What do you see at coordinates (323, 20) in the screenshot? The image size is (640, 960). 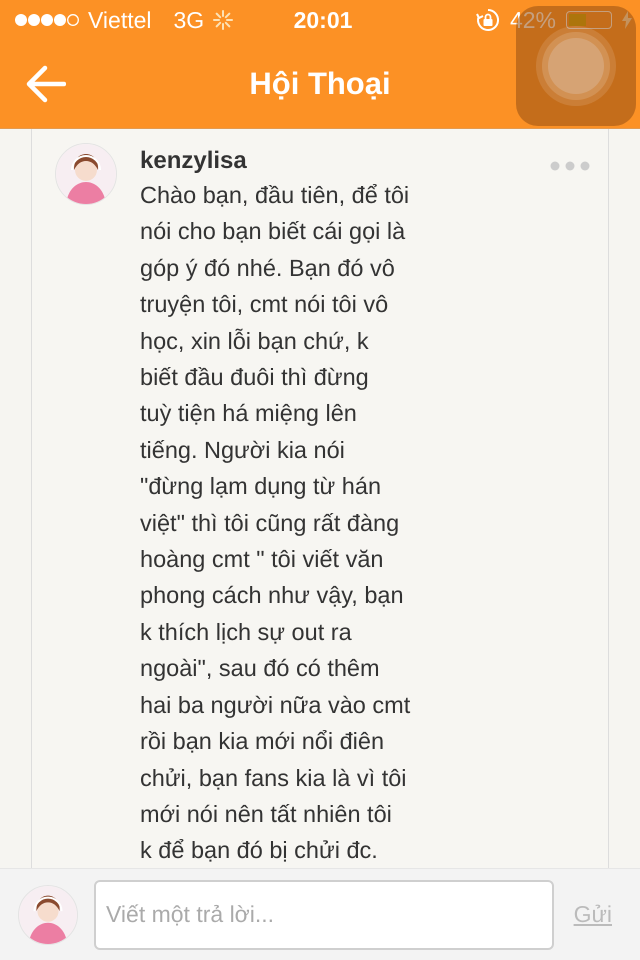 I see `clock-time: 20:01` at bounding box center [323, 20].